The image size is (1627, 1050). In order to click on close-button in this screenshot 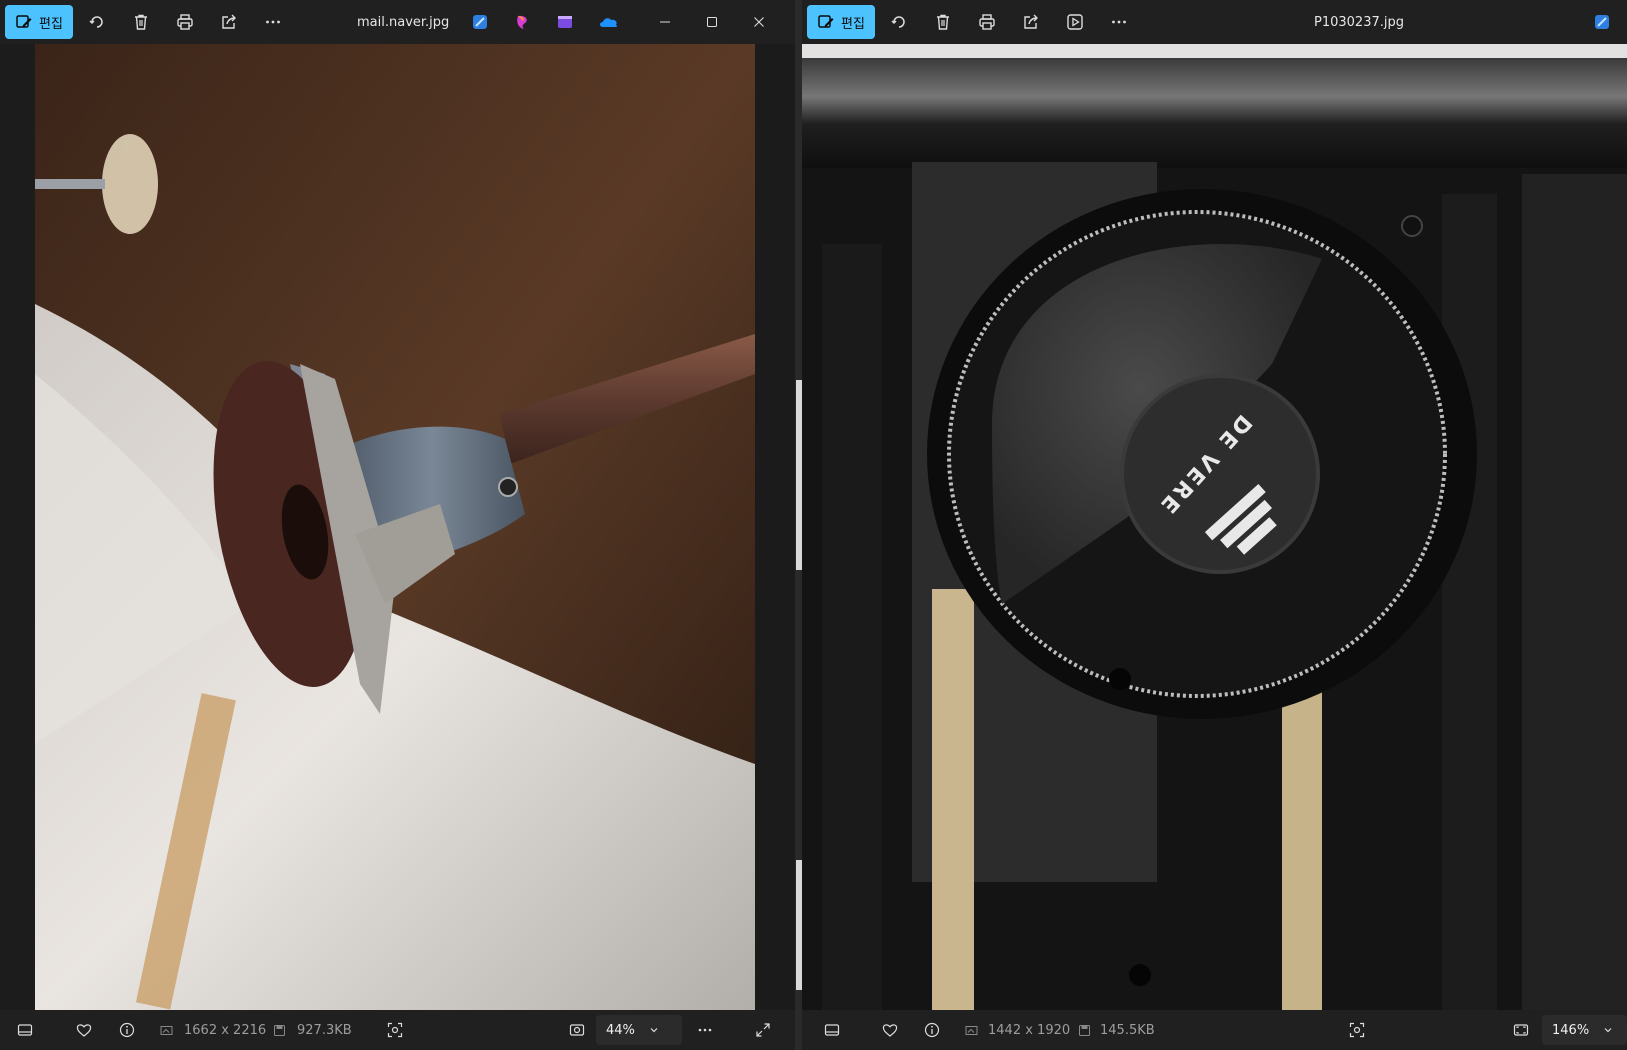, I will do `click(759, 22)`.